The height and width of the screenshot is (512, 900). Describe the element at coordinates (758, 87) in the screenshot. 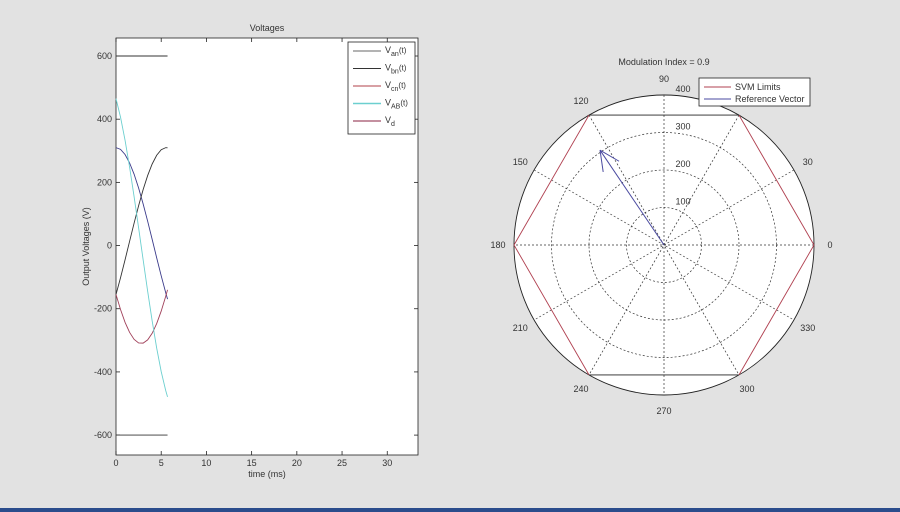

I see `polar-legend-entry: SVM Limits` at that location.